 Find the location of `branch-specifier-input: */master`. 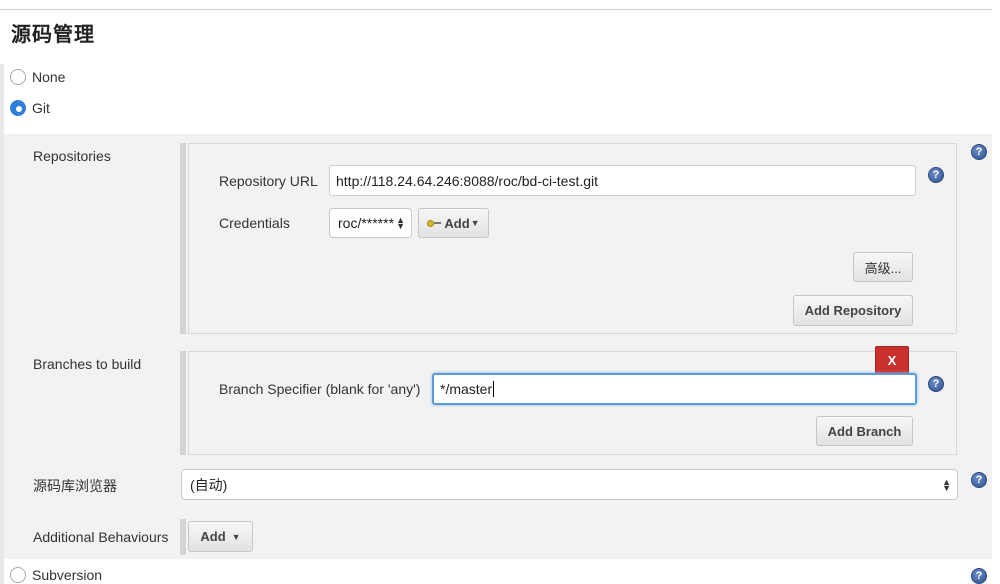

branch-specifier-input: */master is located at coordinates (674, 389).